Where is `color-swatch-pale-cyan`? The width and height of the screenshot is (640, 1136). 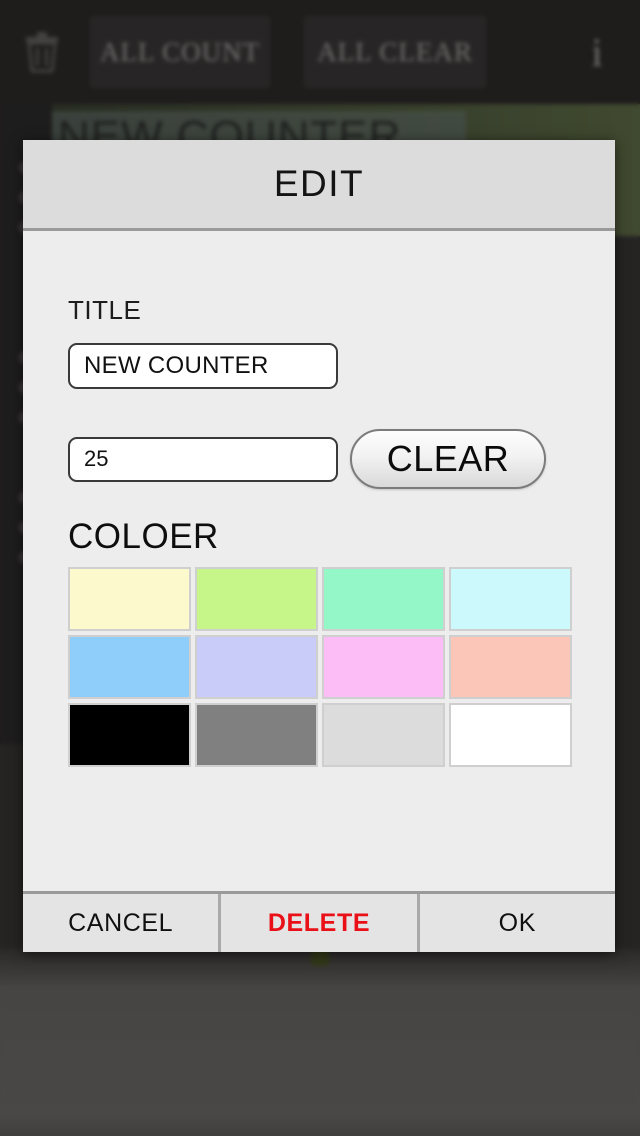 color-swatch-pale-cyan is located at coordinates (510, 599).